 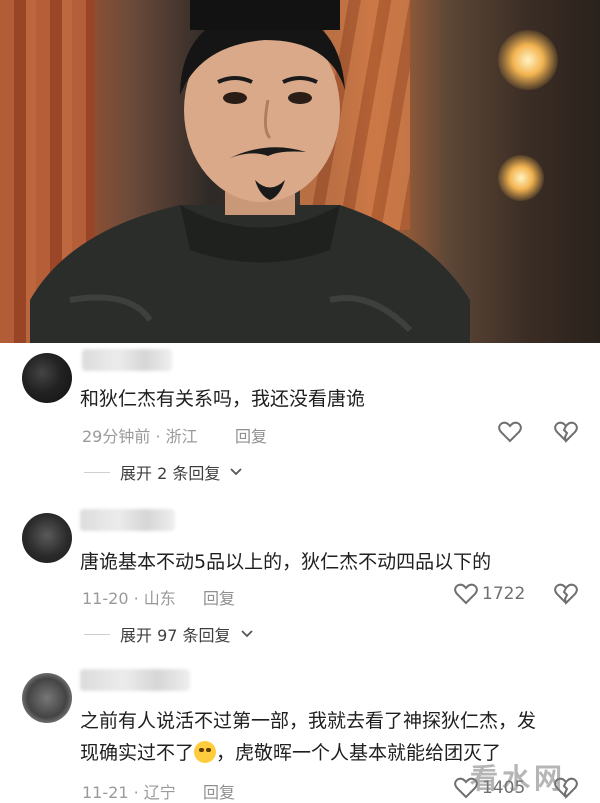 What do you see at coordinates (308, 721) in the screenshot?
I see `comment-text-line-1: 之前有人说活不过第一部，我就去看了神探狄仁杰，发` at bounding box center [308, 721].